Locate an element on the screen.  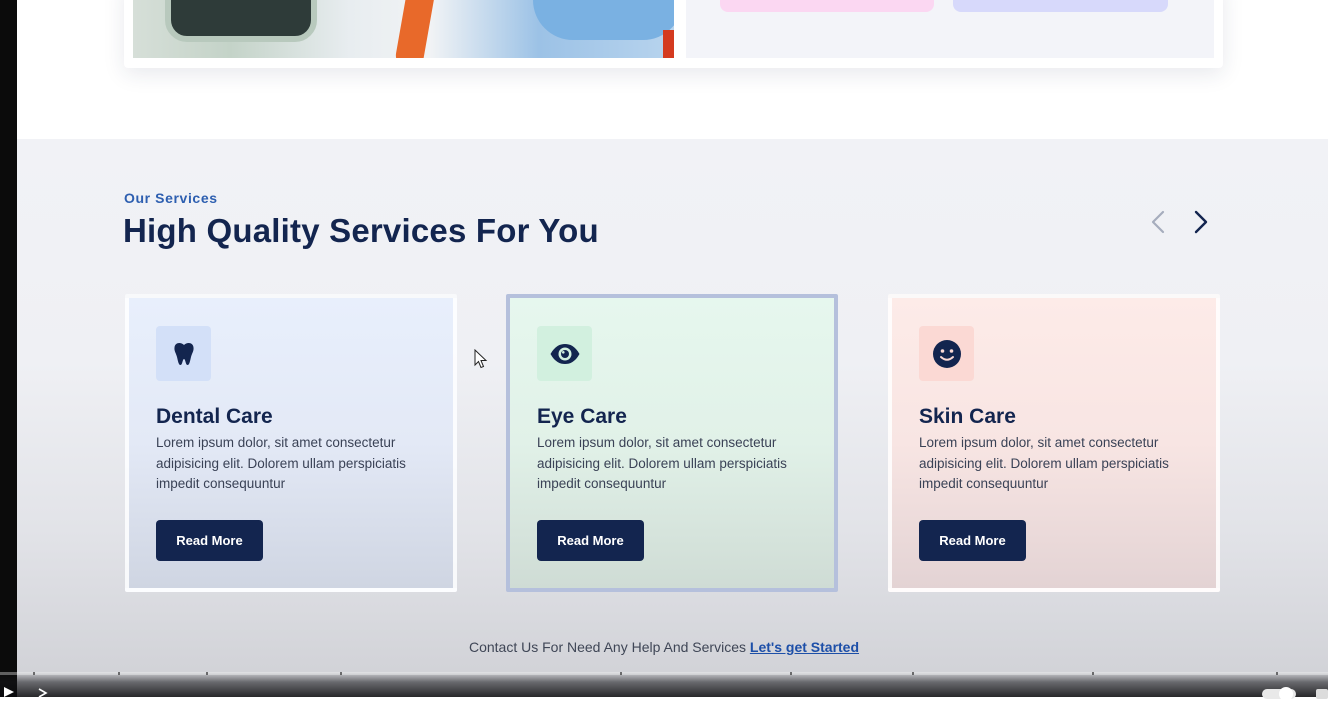
mouse-cursor-icon is located at coordinates (481, 359).